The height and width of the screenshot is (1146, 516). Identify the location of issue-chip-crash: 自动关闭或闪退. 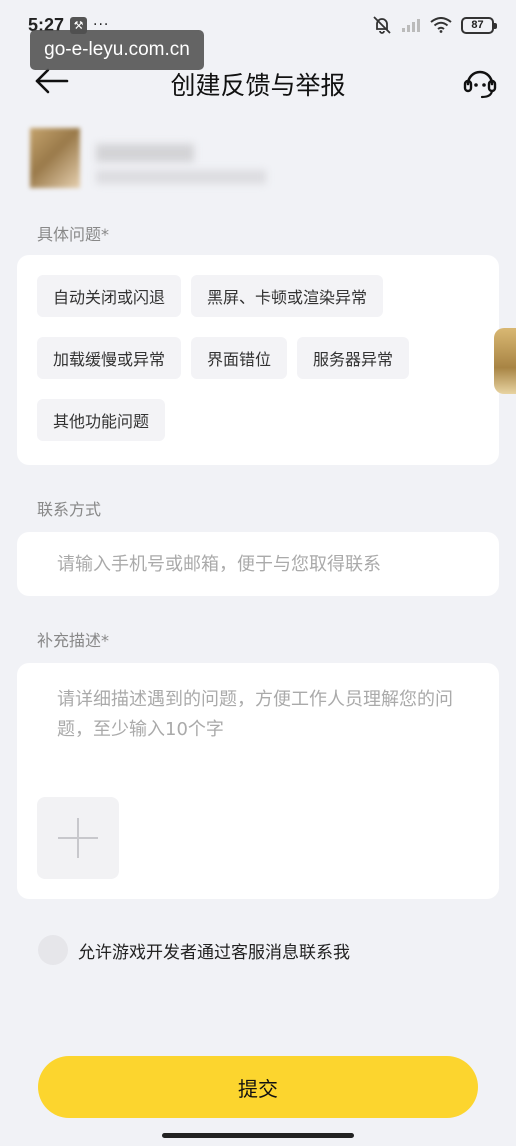
(109, 296).